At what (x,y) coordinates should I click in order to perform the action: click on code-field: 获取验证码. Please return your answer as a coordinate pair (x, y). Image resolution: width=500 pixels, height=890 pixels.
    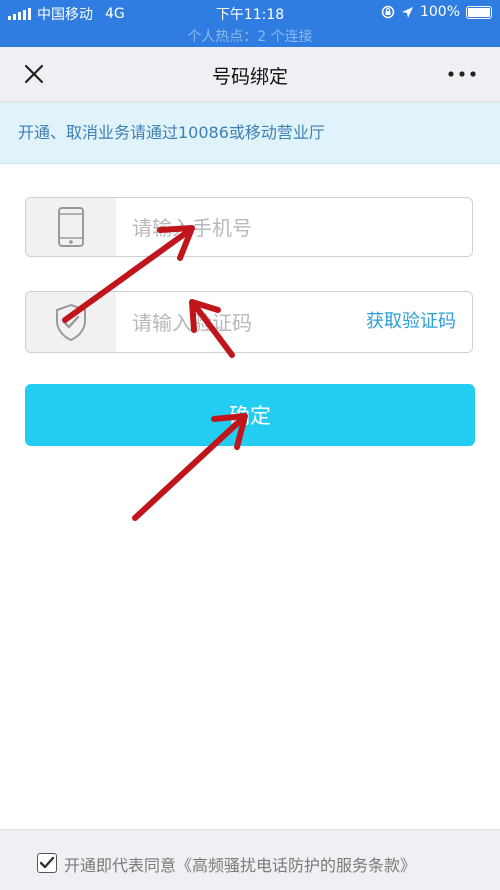
    Looking at the image, I should click on (249, 322).